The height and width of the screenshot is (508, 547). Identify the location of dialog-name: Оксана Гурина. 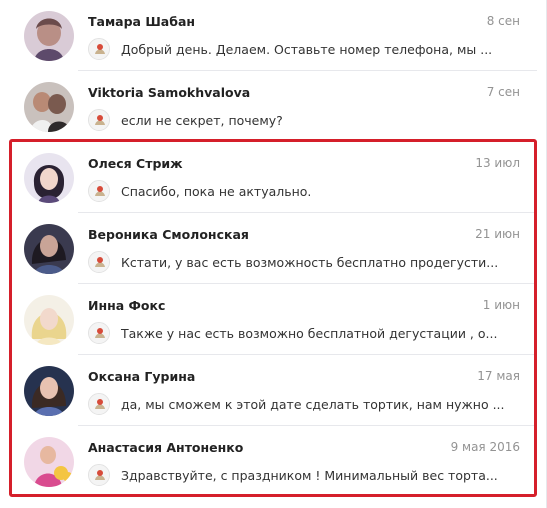
(142, 376).